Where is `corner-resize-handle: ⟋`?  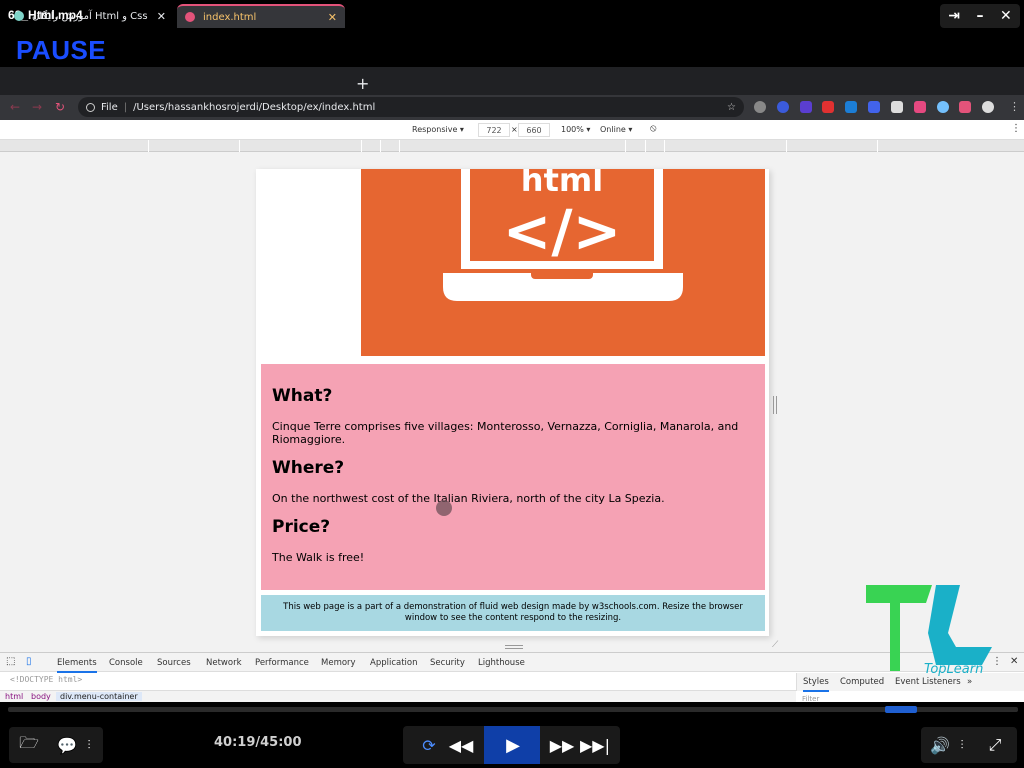 corner-resize-handle: ⟋ is located at coordinates (775, 645).